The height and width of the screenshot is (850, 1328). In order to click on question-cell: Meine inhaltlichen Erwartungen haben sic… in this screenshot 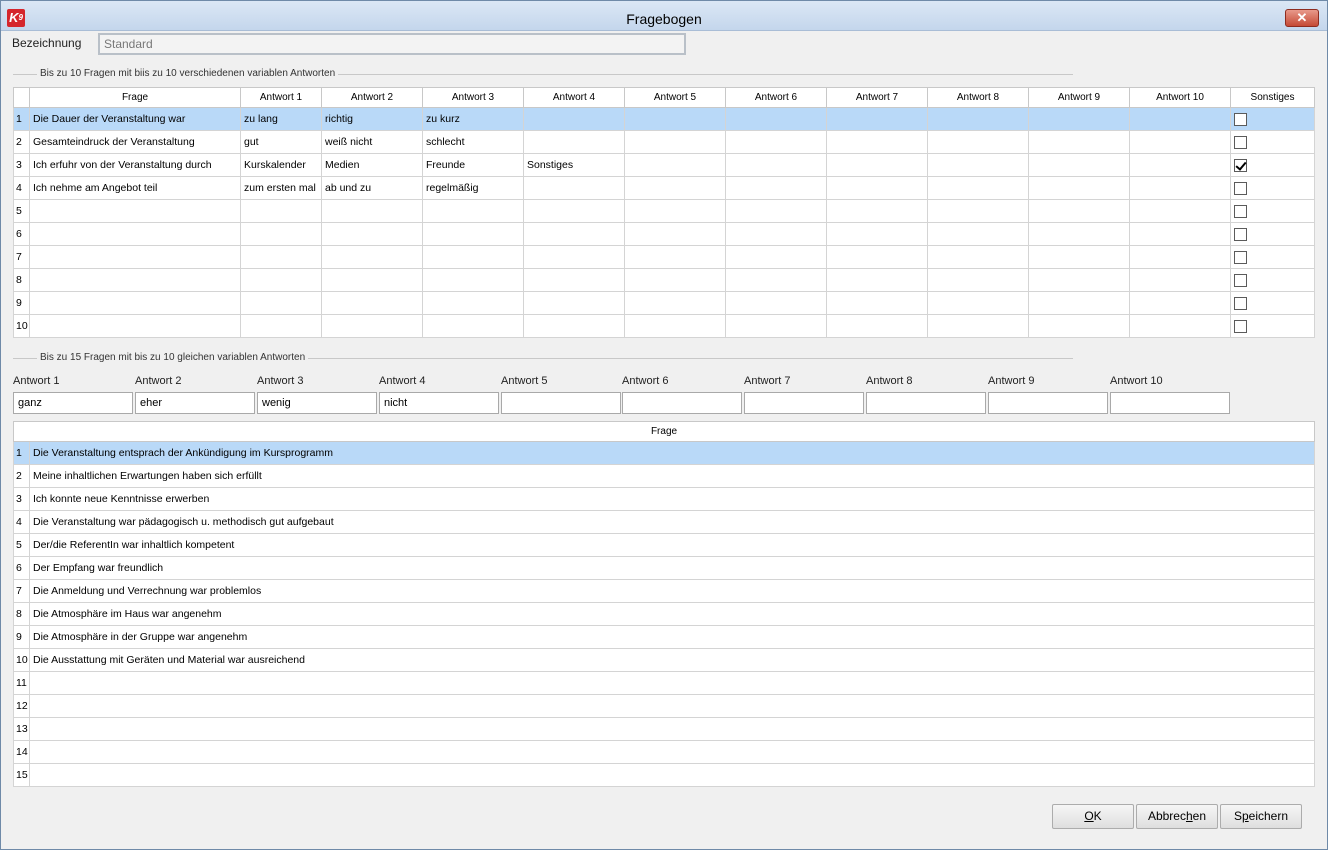, I will do `click(672, 476)`.